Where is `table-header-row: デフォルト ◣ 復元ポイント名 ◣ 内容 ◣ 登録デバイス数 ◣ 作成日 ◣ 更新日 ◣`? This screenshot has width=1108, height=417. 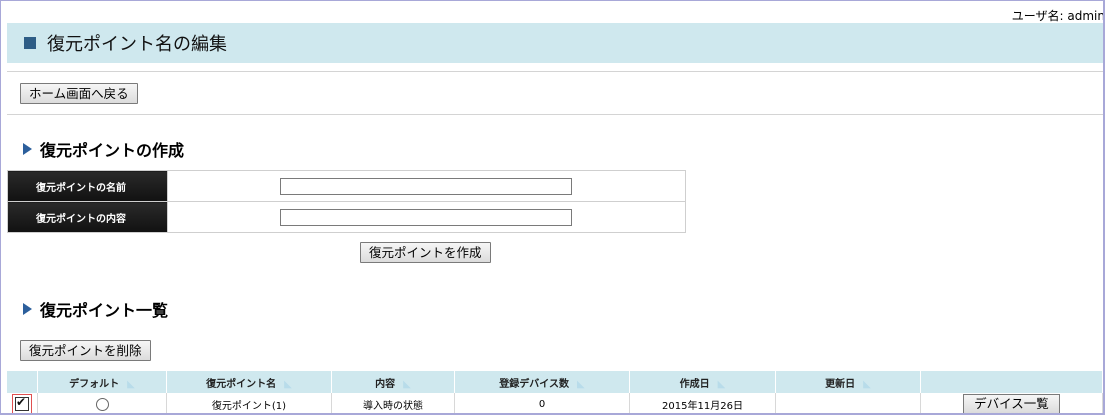
table-header-row: デフォルト ◣ 復元ポイント名 ◣ 内容 ◣ 登録デバイス数 ◣ 作成日 ◣ 更新日 ◣ is located at coordinates (555, 382).